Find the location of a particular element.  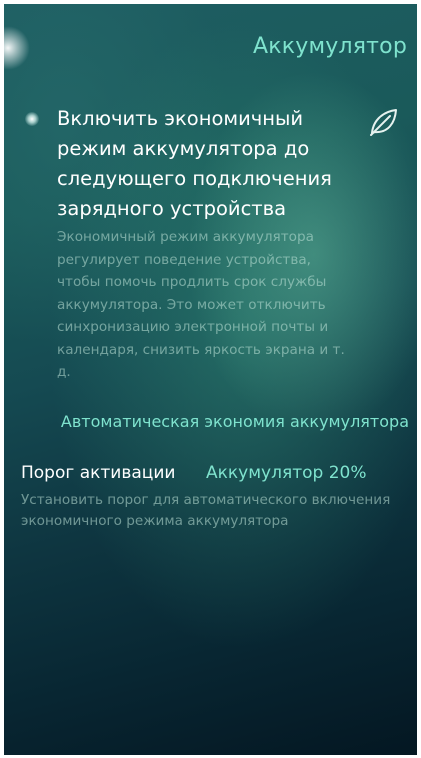

section-header-auto-saving: Автоматическая экономия аккумулятора is located at coordinates (234, 421).